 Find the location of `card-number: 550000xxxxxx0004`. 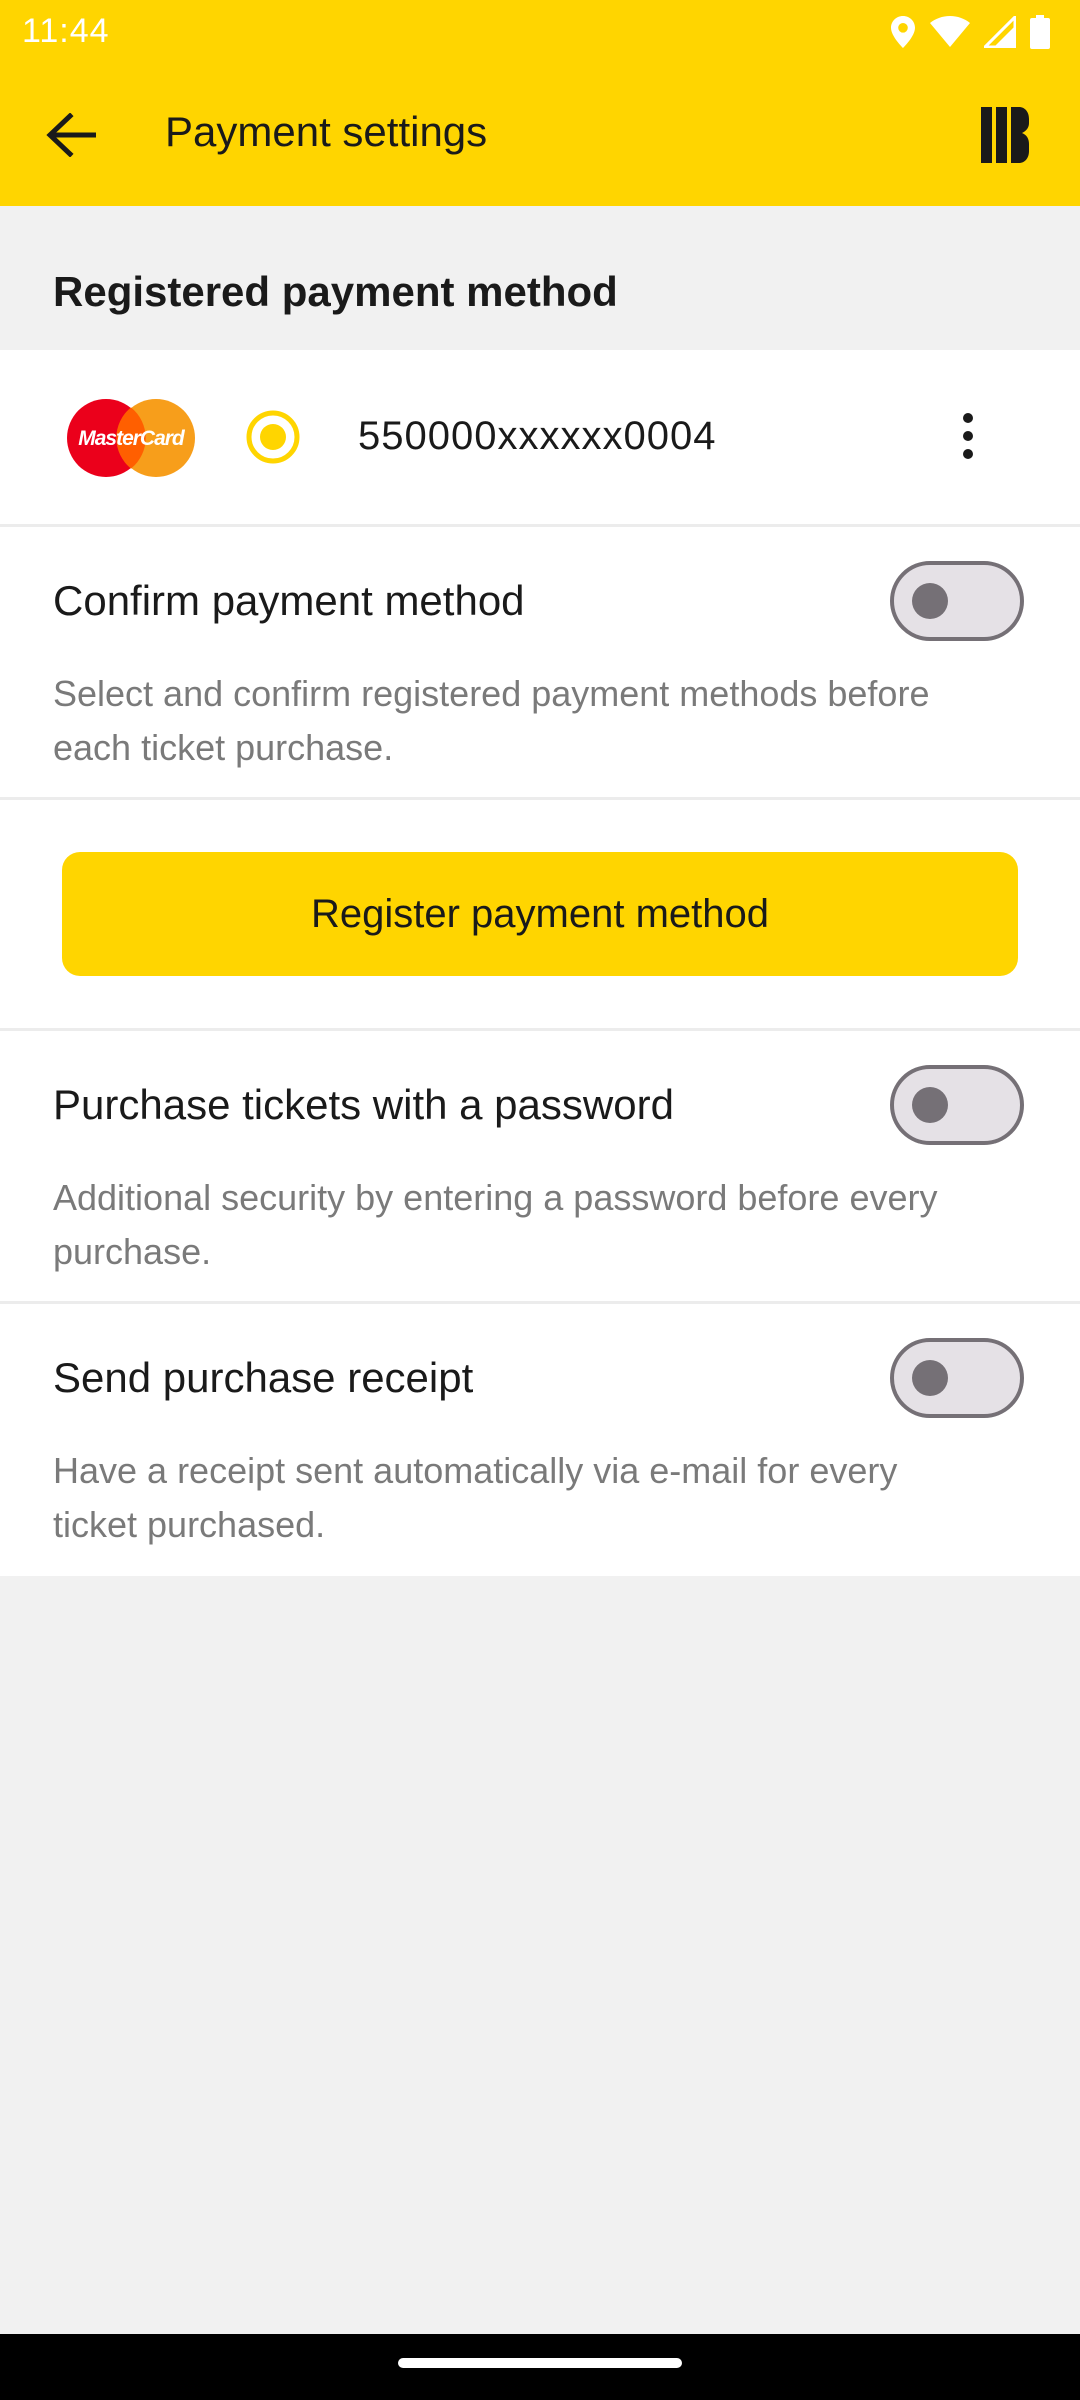

card-number: 550000xxxxxx0004 is located at coordinates (537, 436).